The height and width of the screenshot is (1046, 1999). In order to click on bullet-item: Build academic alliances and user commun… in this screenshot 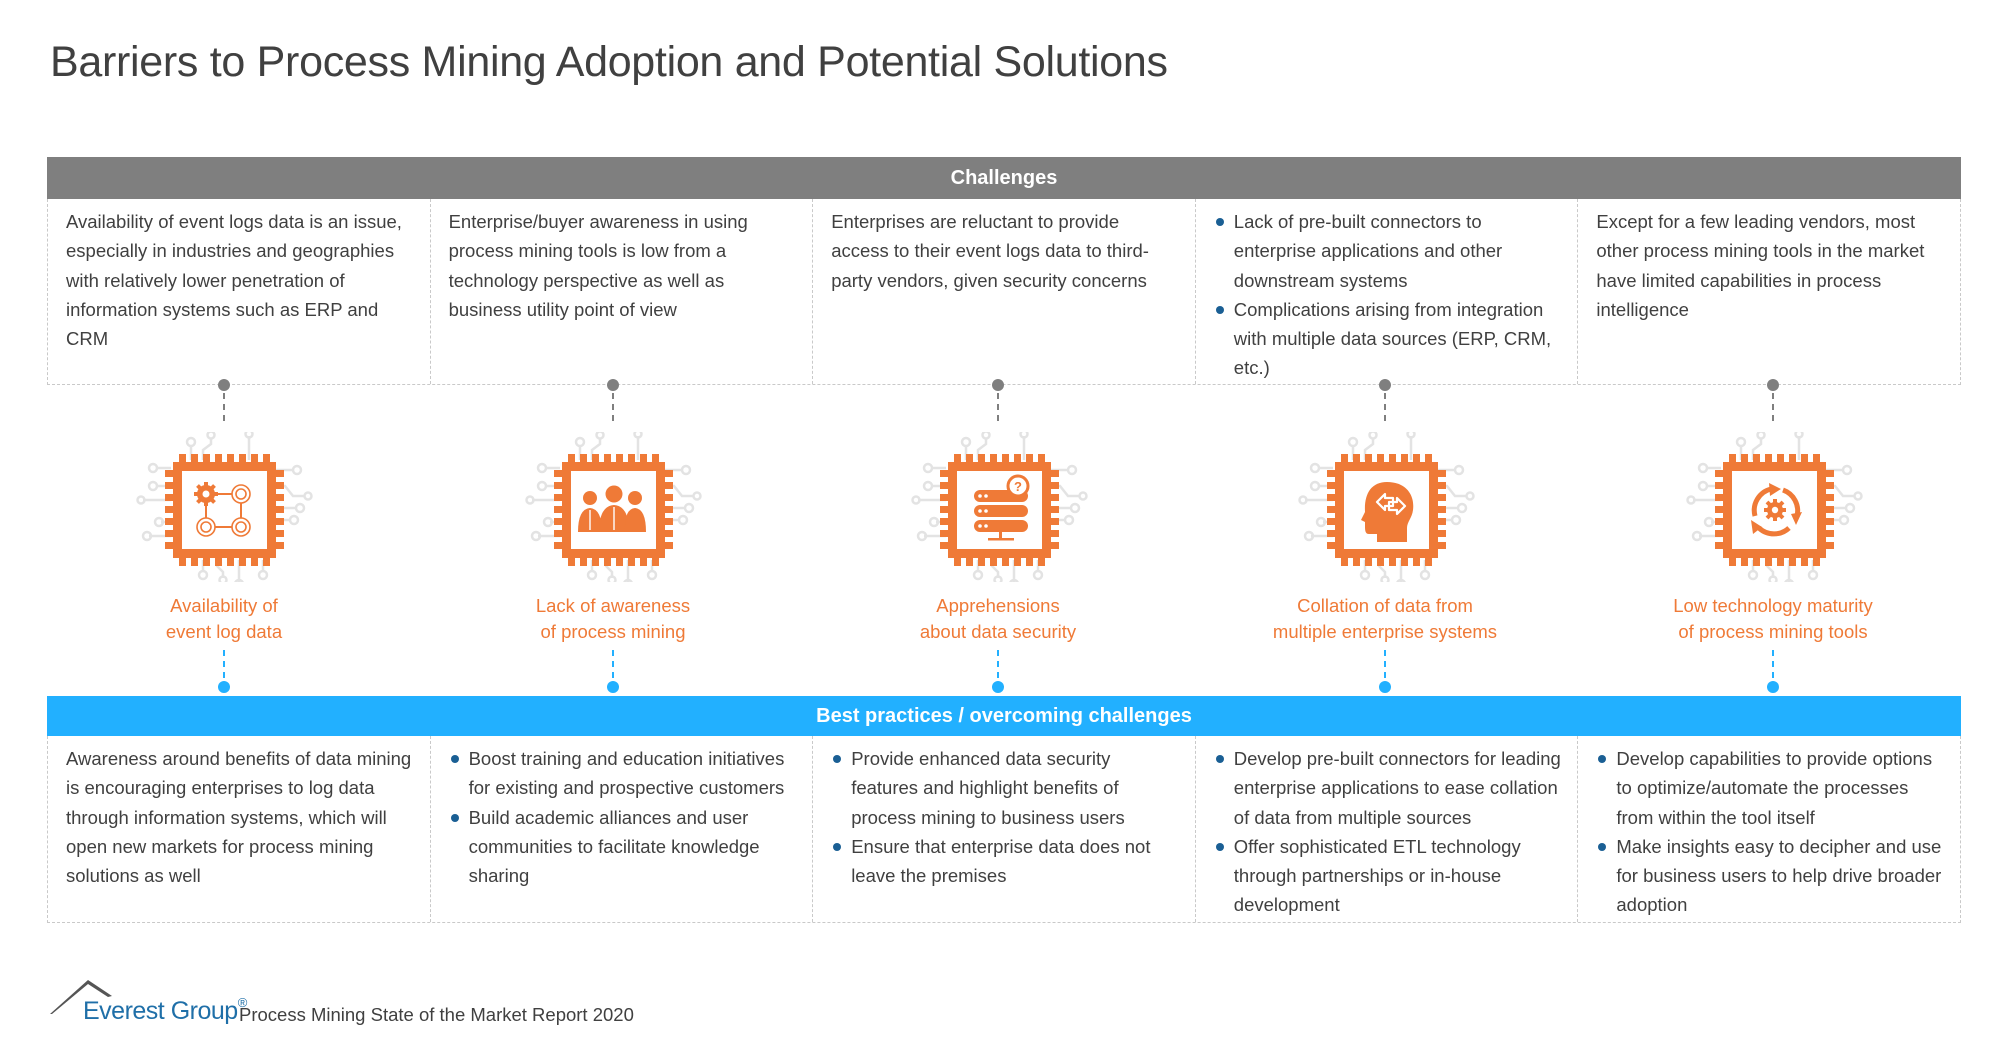, I will do `click(624, 847)`.